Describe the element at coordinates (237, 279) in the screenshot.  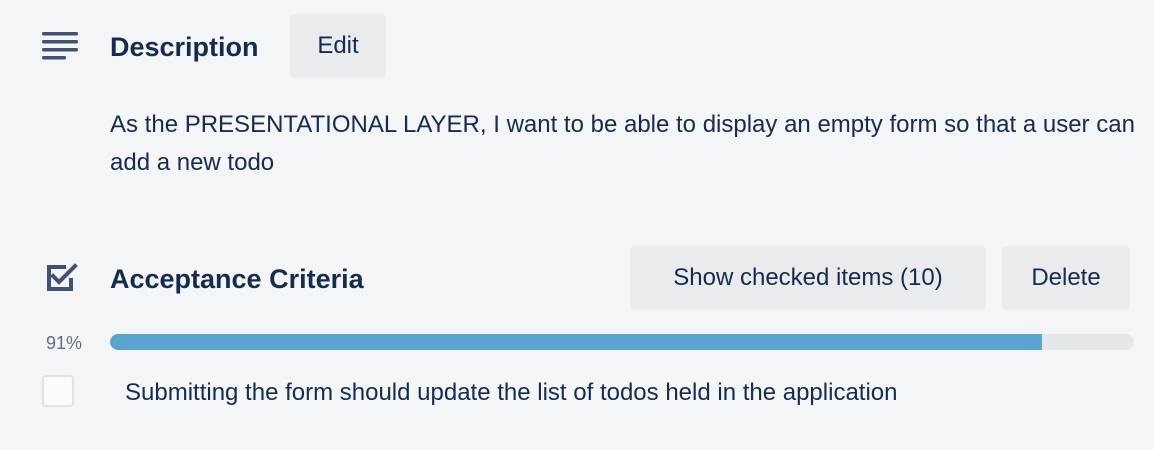
I see `checklist-heading: Acceptance Criteria` at that location.